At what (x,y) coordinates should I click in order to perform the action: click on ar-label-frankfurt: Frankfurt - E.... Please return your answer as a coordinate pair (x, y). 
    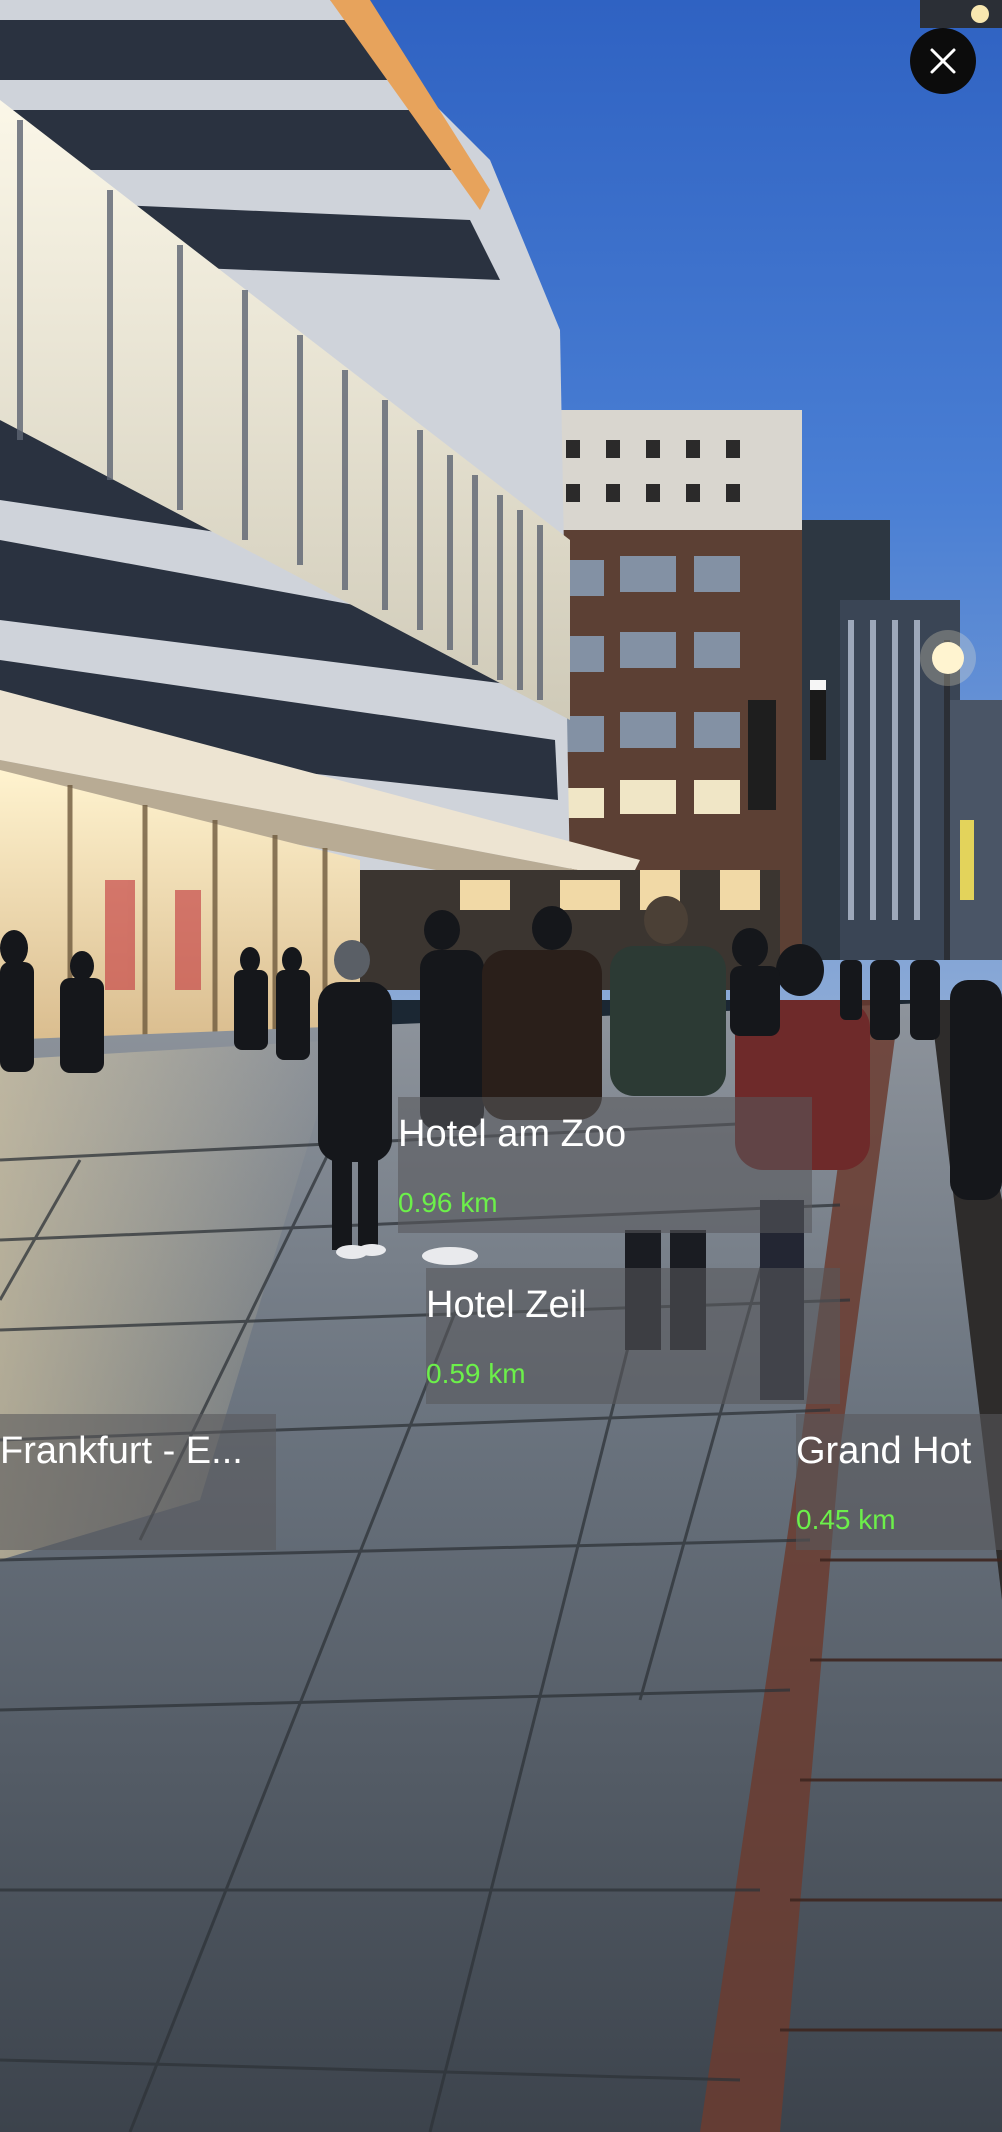
    Looking at the image, I should click on (138, 1482).